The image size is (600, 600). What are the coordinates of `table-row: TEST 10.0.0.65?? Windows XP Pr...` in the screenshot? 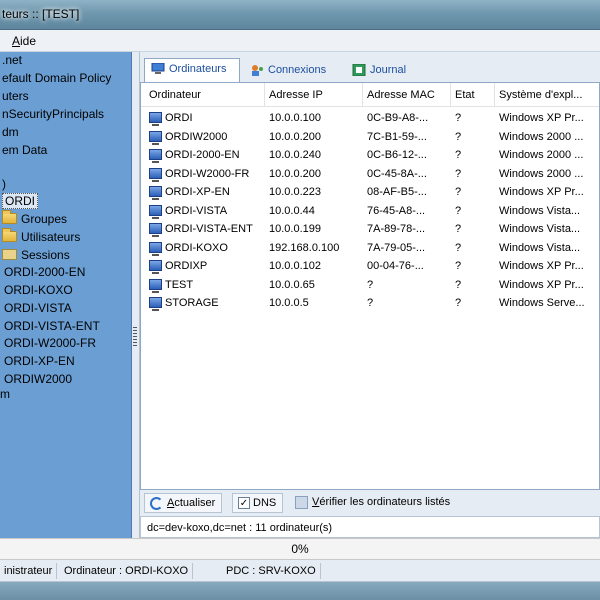 It's located at (370, 285).